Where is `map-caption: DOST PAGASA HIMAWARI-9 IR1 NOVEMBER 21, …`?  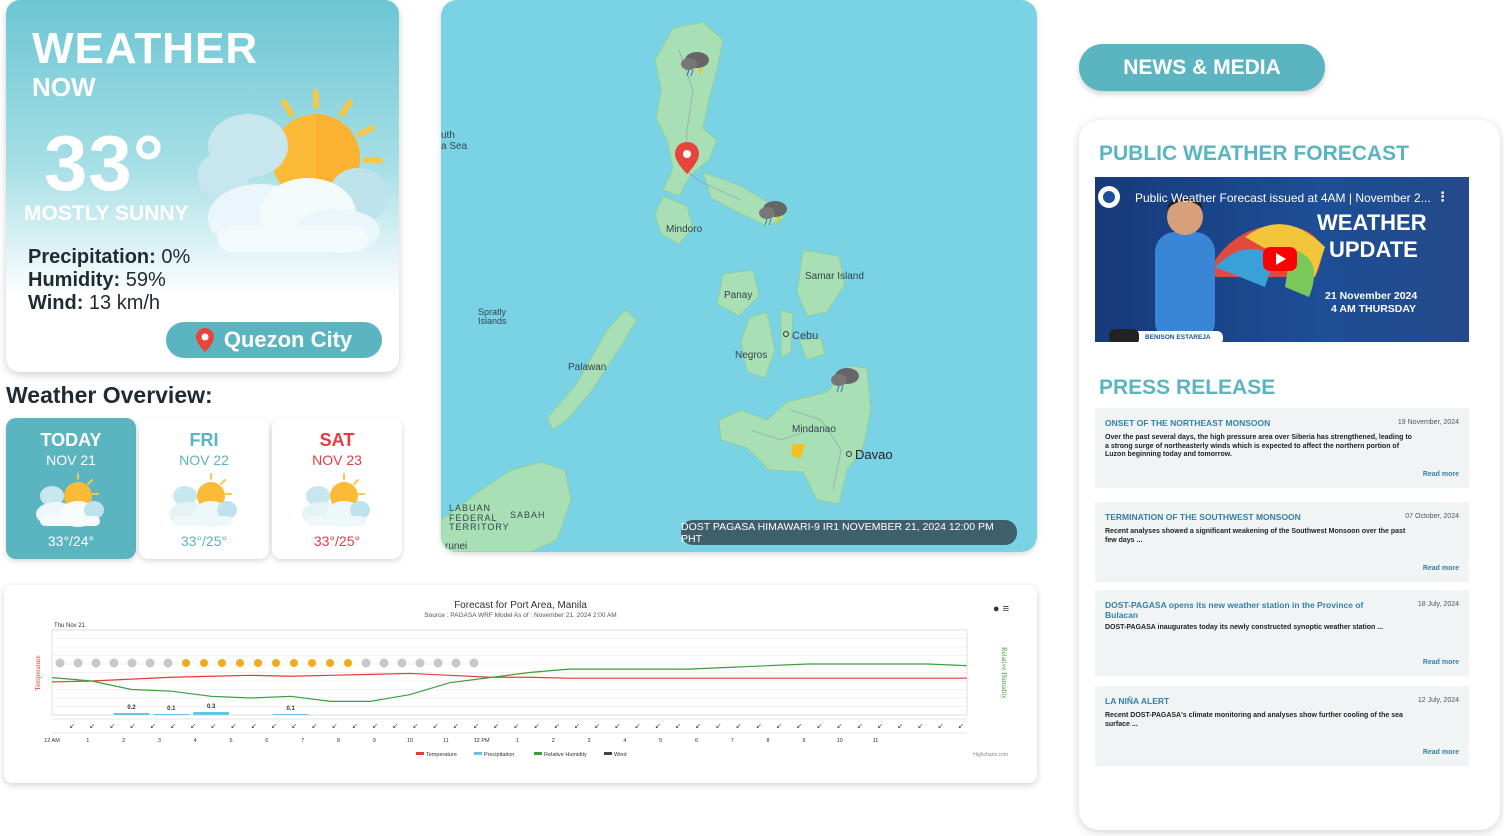
map-caption: DOST PAGASA HIMAWARI-9 IR1 NOVEMBER 21, … is located at coordinates (849, 532).